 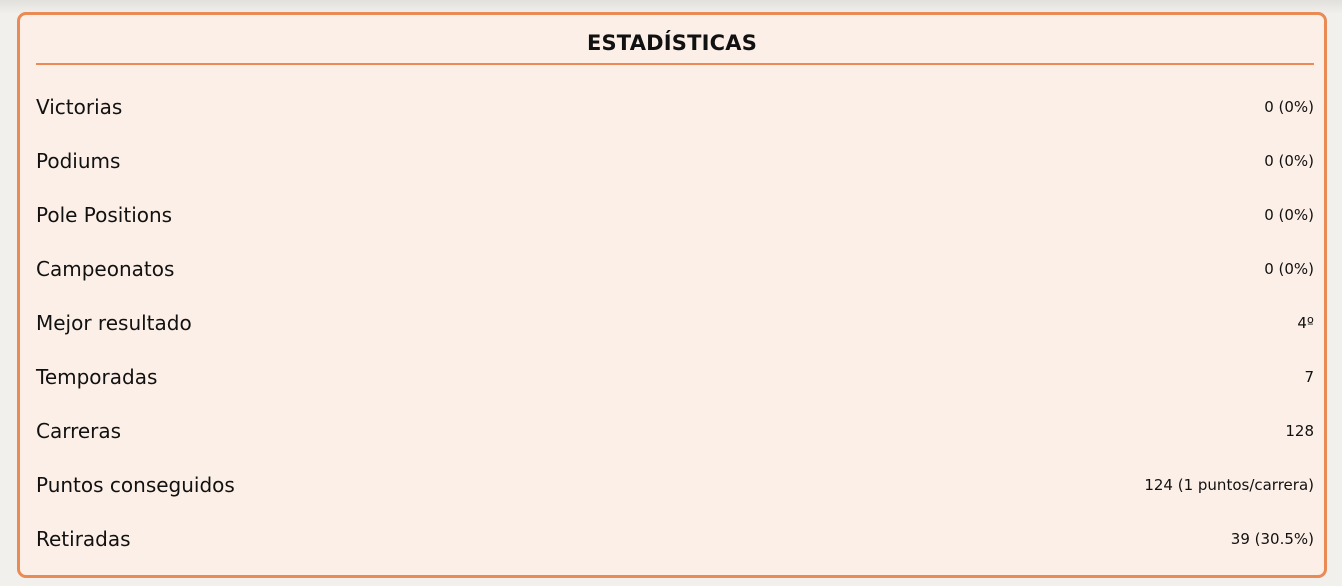 I want to click on stat-label: Campeonatos, so click(x=105, y=269).